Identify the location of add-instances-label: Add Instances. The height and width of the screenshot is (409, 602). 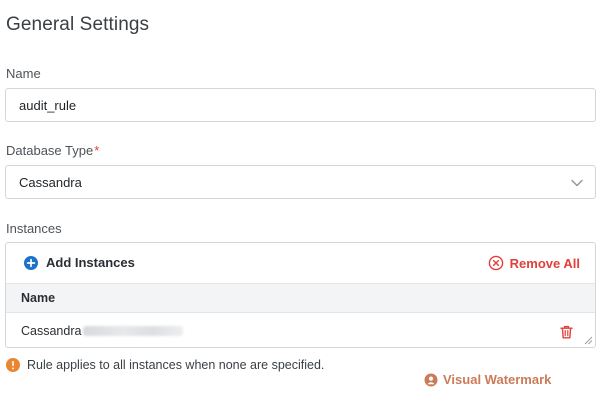
(90, 262).